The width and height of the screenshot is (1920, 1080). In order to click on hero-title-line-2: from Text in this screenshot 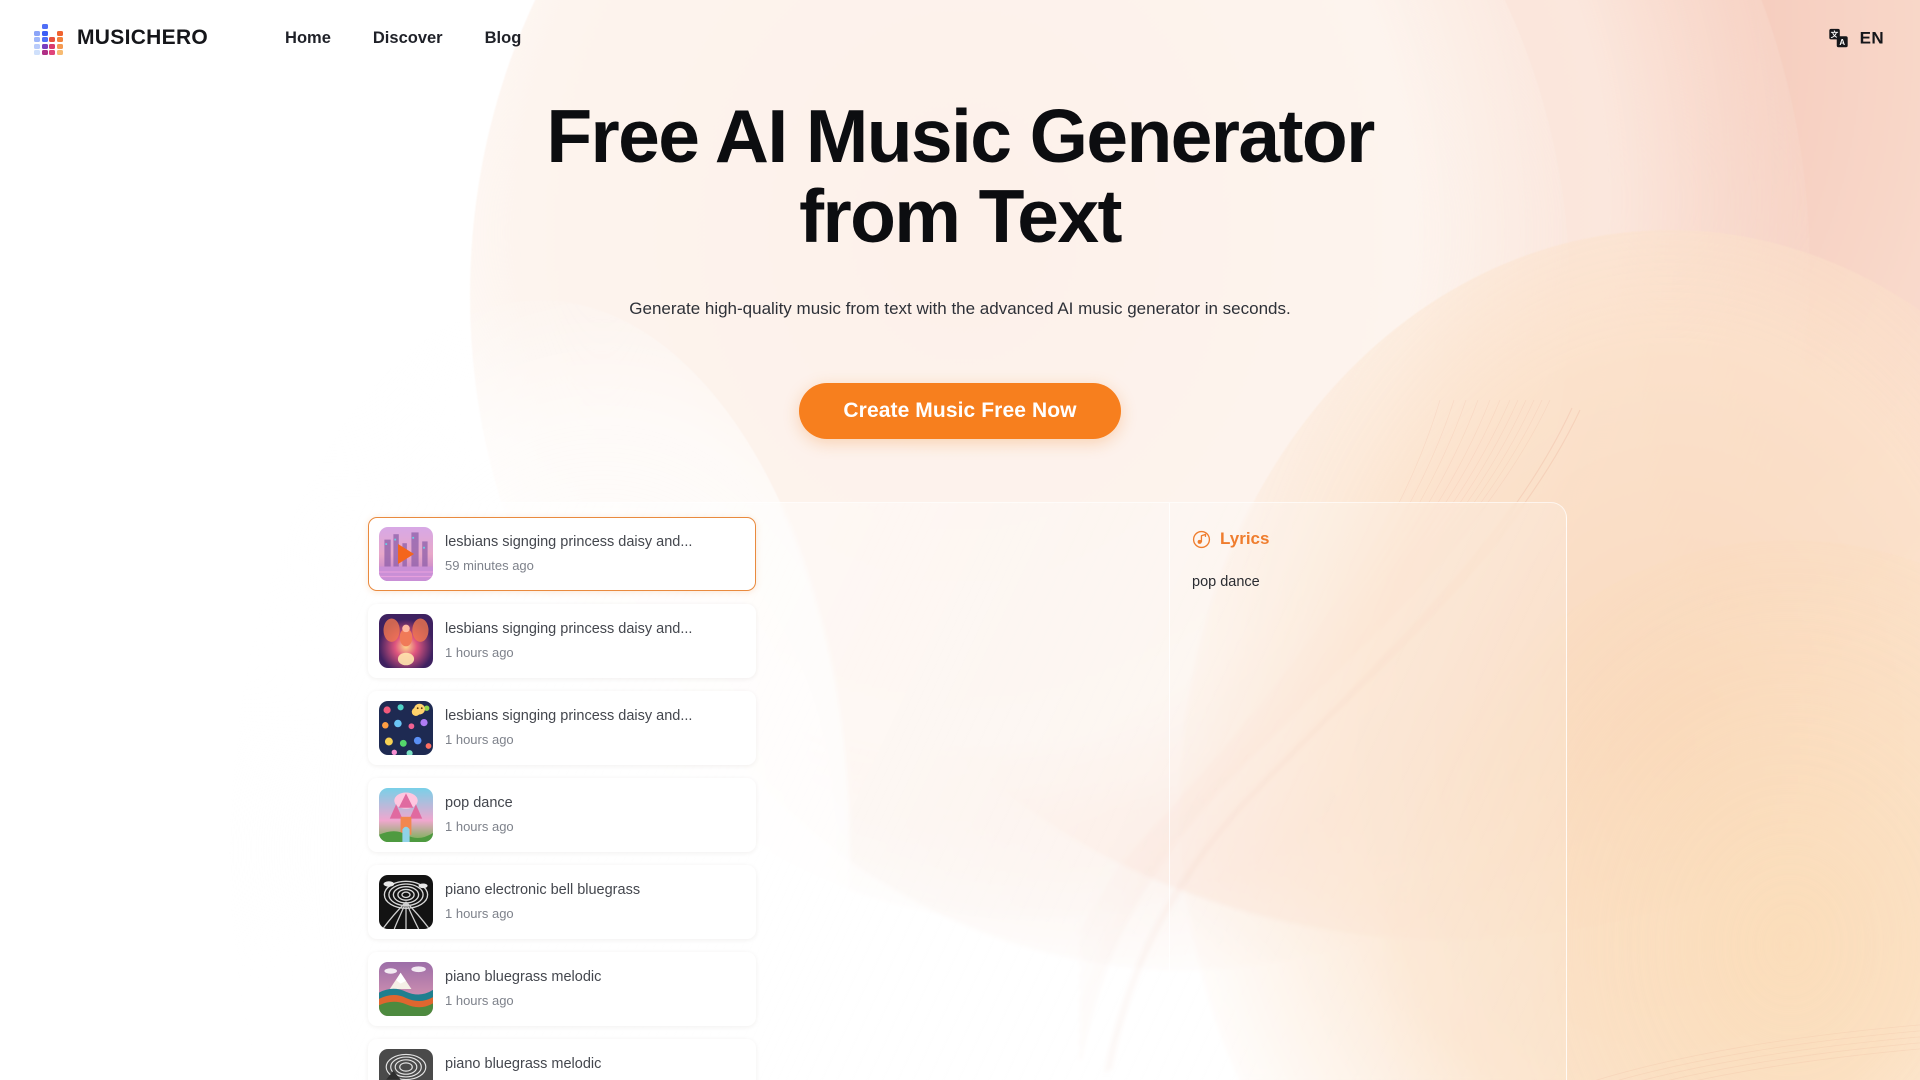, I will do `click(960, 216)`.